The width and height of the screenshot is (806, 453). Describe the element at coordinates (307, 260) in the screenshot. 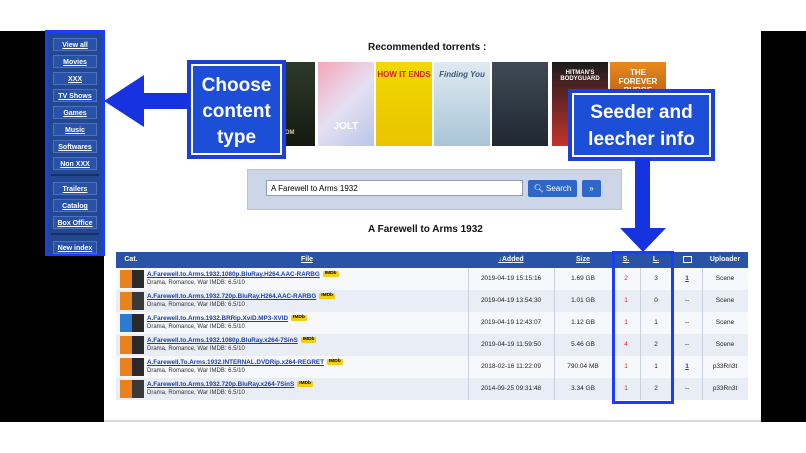

I see `header-file: File` at that location.